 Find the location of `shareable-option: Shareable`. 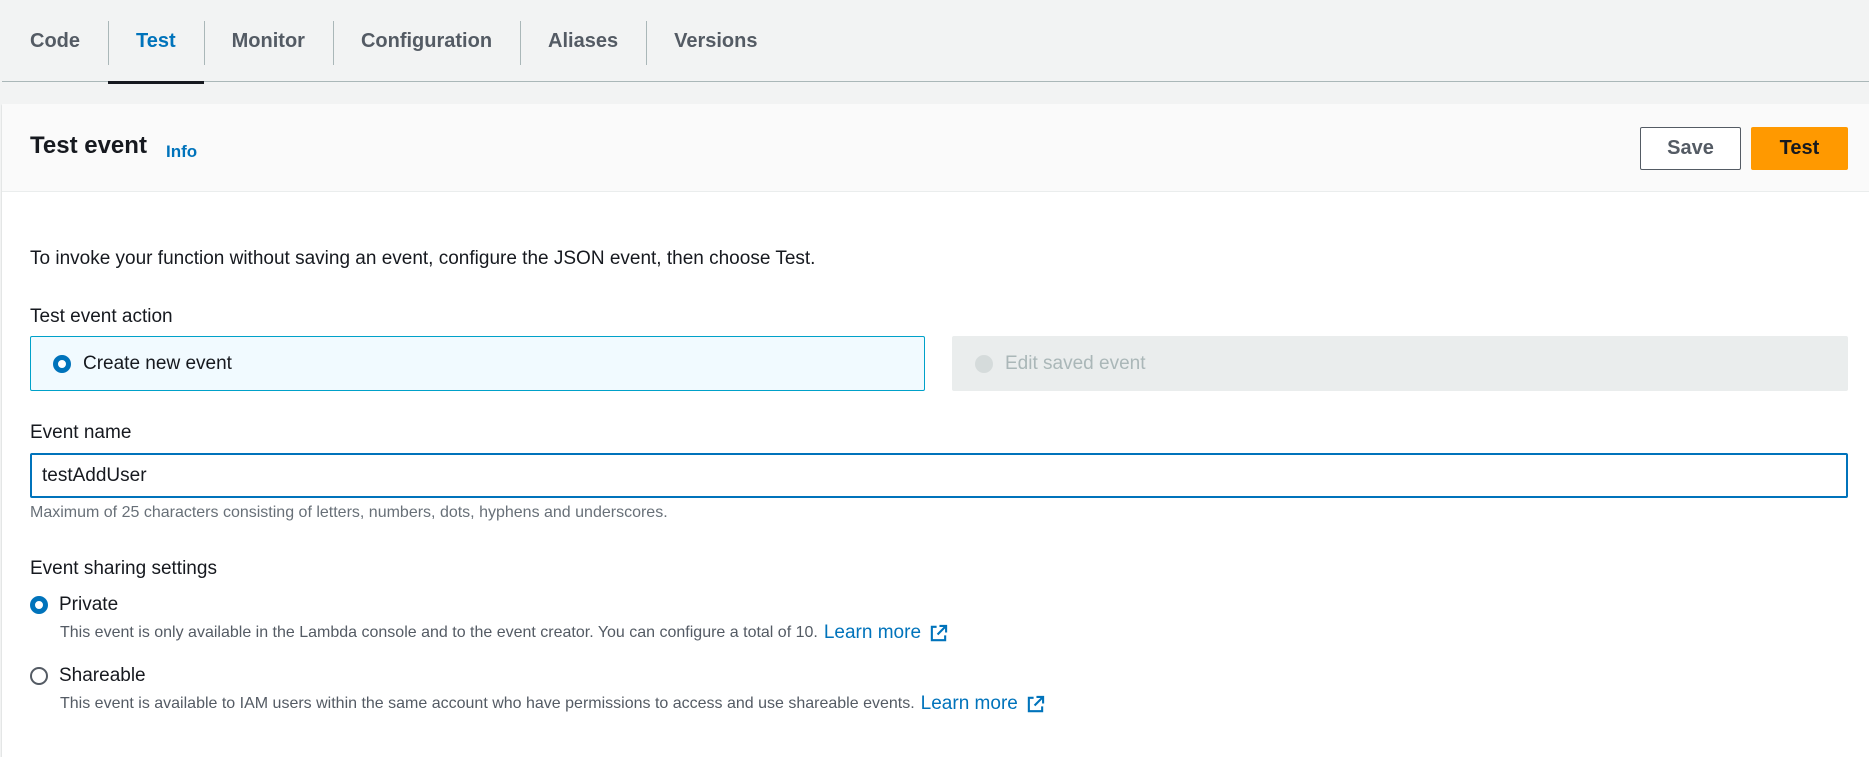

shareable-option: Shareable is located at coordinates (88, 676).